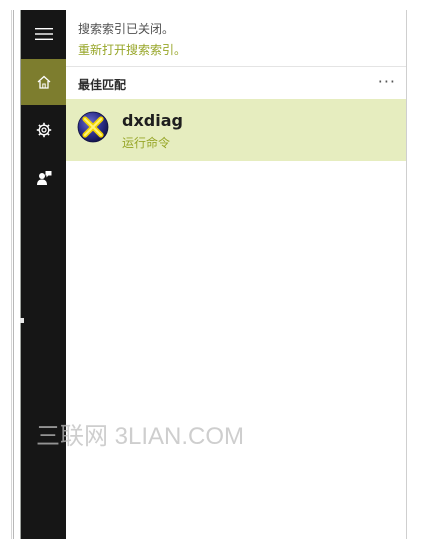 The height and width of the screenshot is (539, 432). Describe the element at coordinates (236, 4) in the screenshot. I see `top-strip` at that location.